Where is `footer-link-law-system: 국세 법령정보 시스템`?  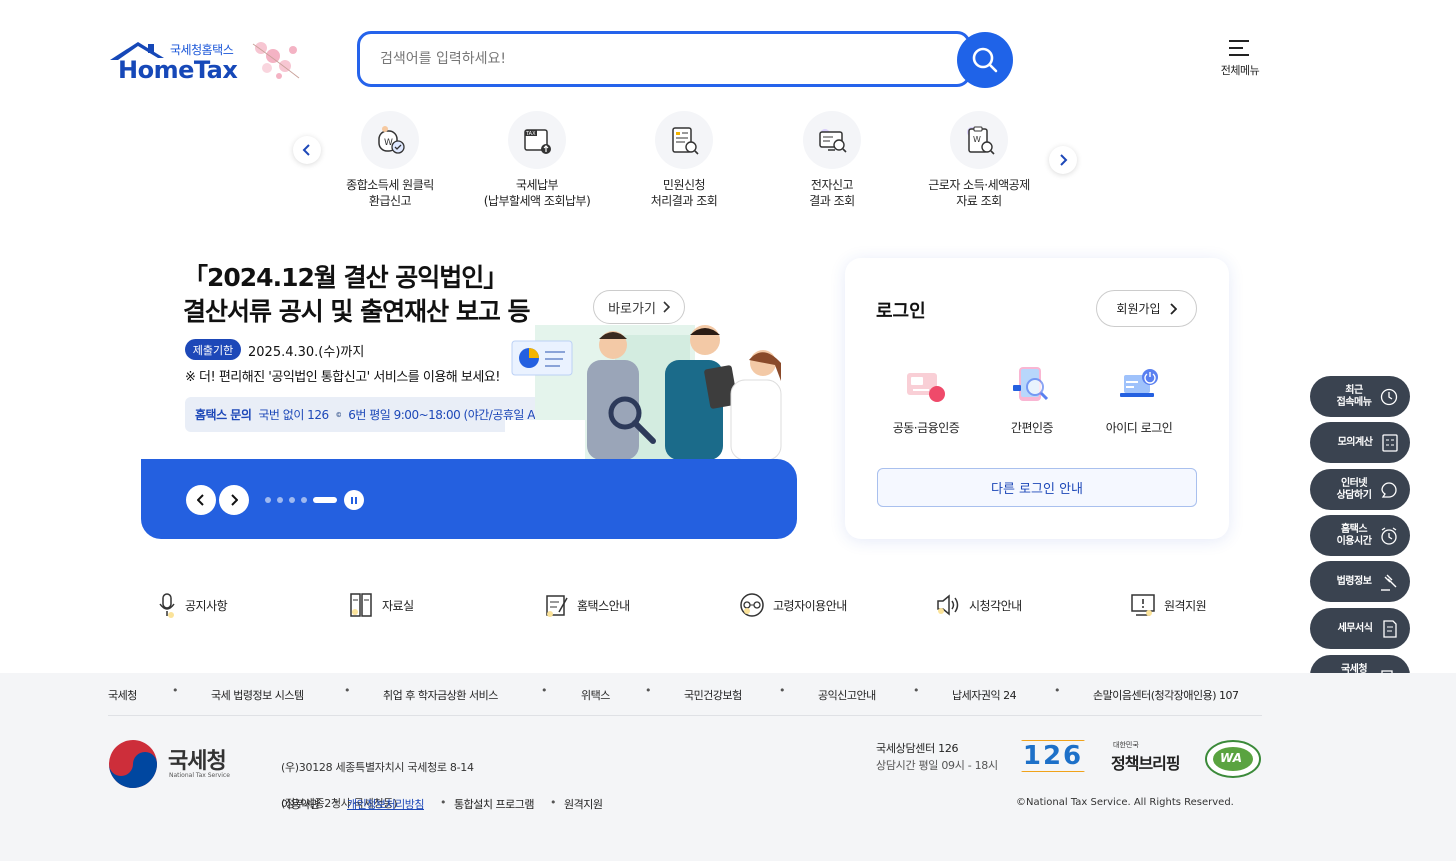
footer-link-law-system: 국세 법령정보 시스템 is located at coordinates (257, 695).